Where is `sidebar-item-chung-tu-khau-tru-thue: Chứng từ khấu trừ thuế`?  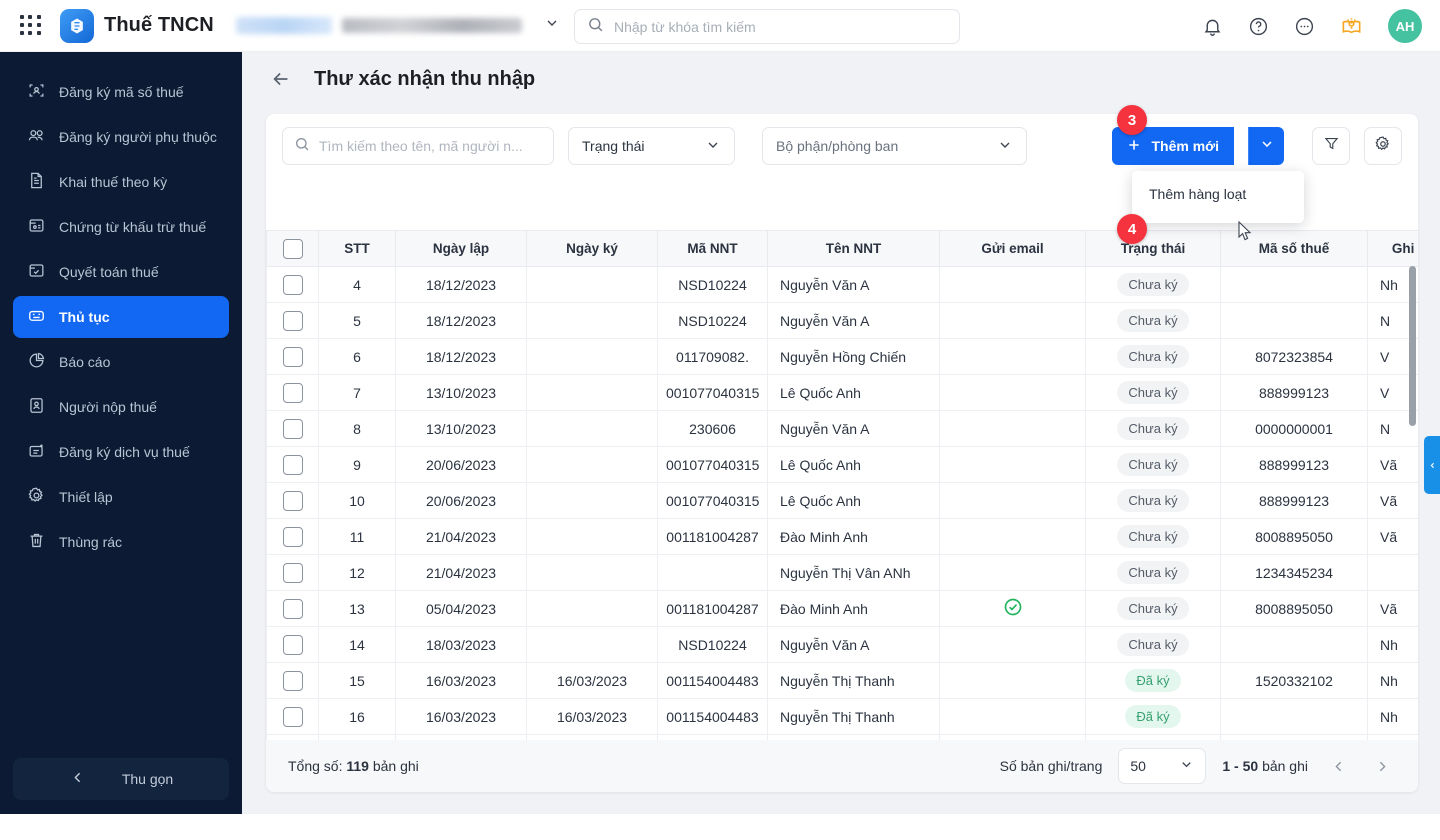 sidebar-item-chung-tu-khau-tru-thue: Chứng từ khấu trừ thuế is located at coordinates (121, 227).